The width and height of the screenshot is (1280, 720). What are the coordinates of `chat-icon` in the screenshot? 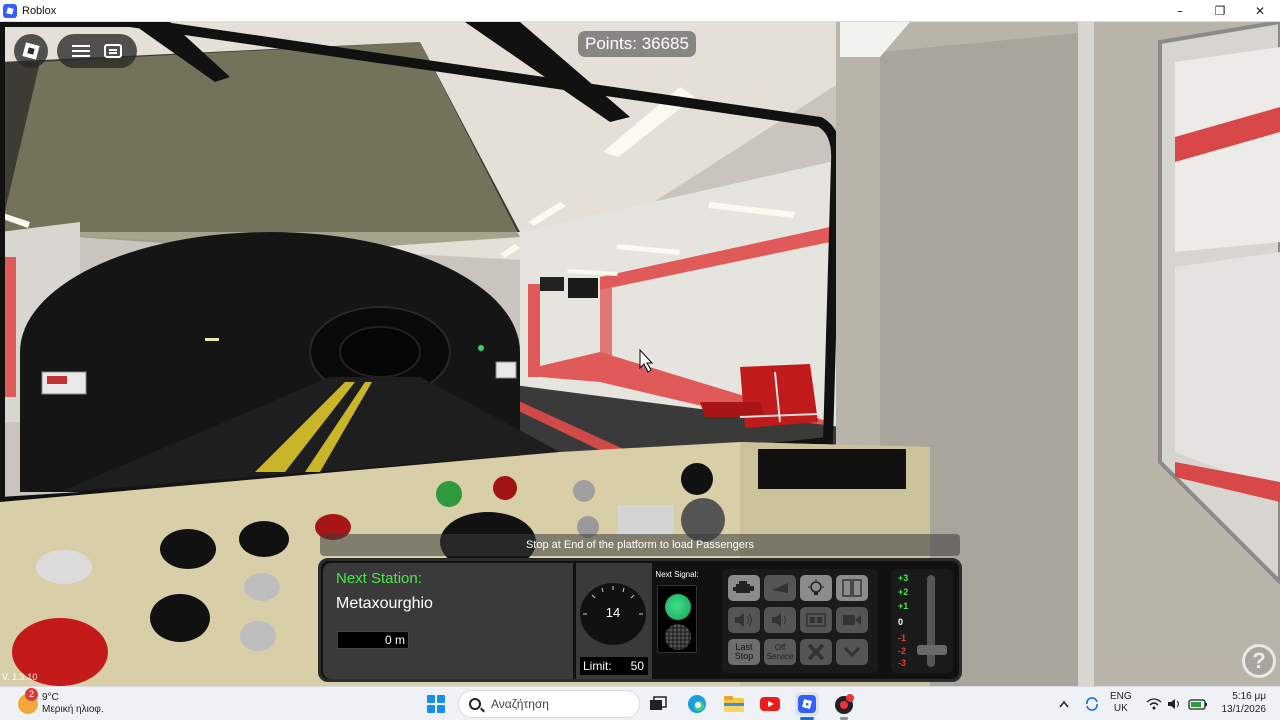 It's located at (113, 51).